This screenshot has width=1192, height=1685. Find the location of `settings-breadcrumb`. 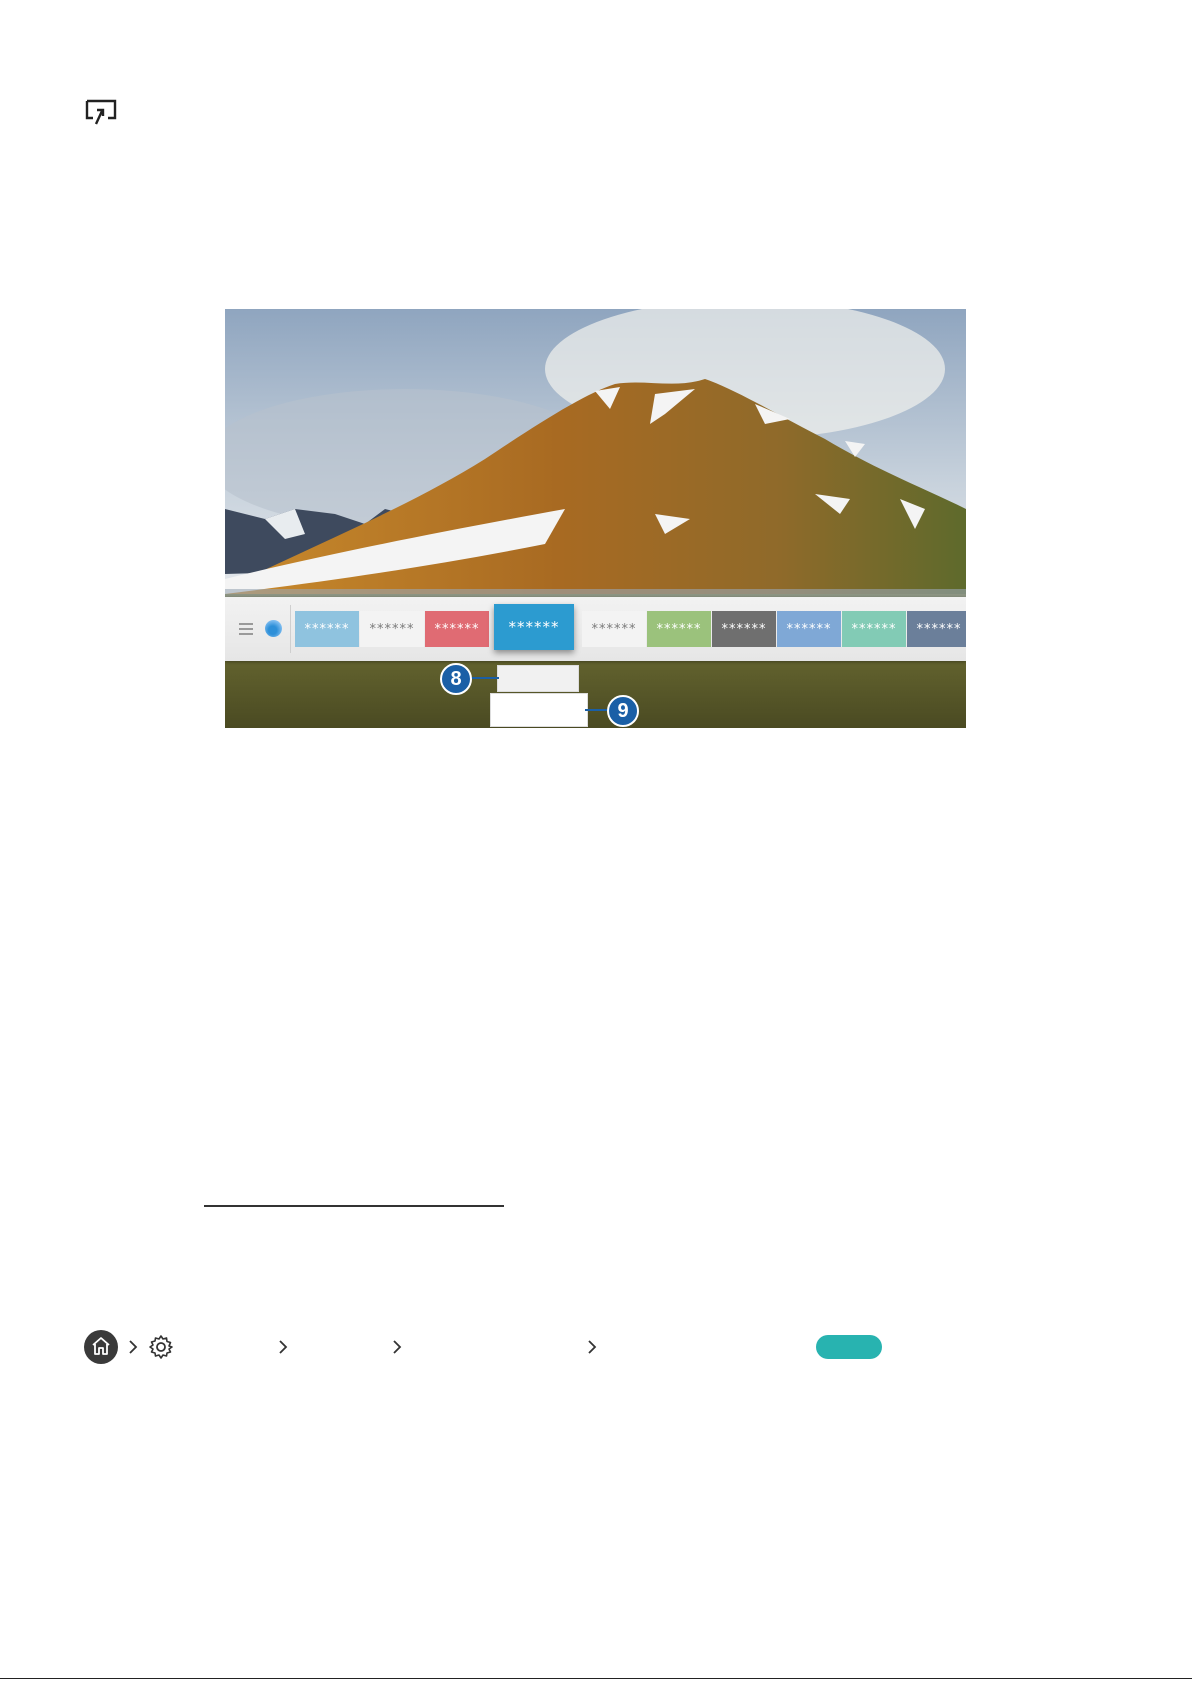

settings-breadcrumb is located at coordinates (534, 1347).